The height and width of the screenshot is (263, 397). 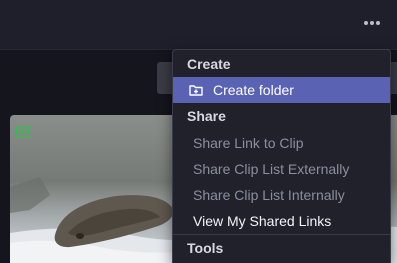 What do you see at coordinates (281, 169) in the screenshot?
I see `share-clip-list-externally-menu-item: Share Clip List Externally` at bounding box center [281, 169].